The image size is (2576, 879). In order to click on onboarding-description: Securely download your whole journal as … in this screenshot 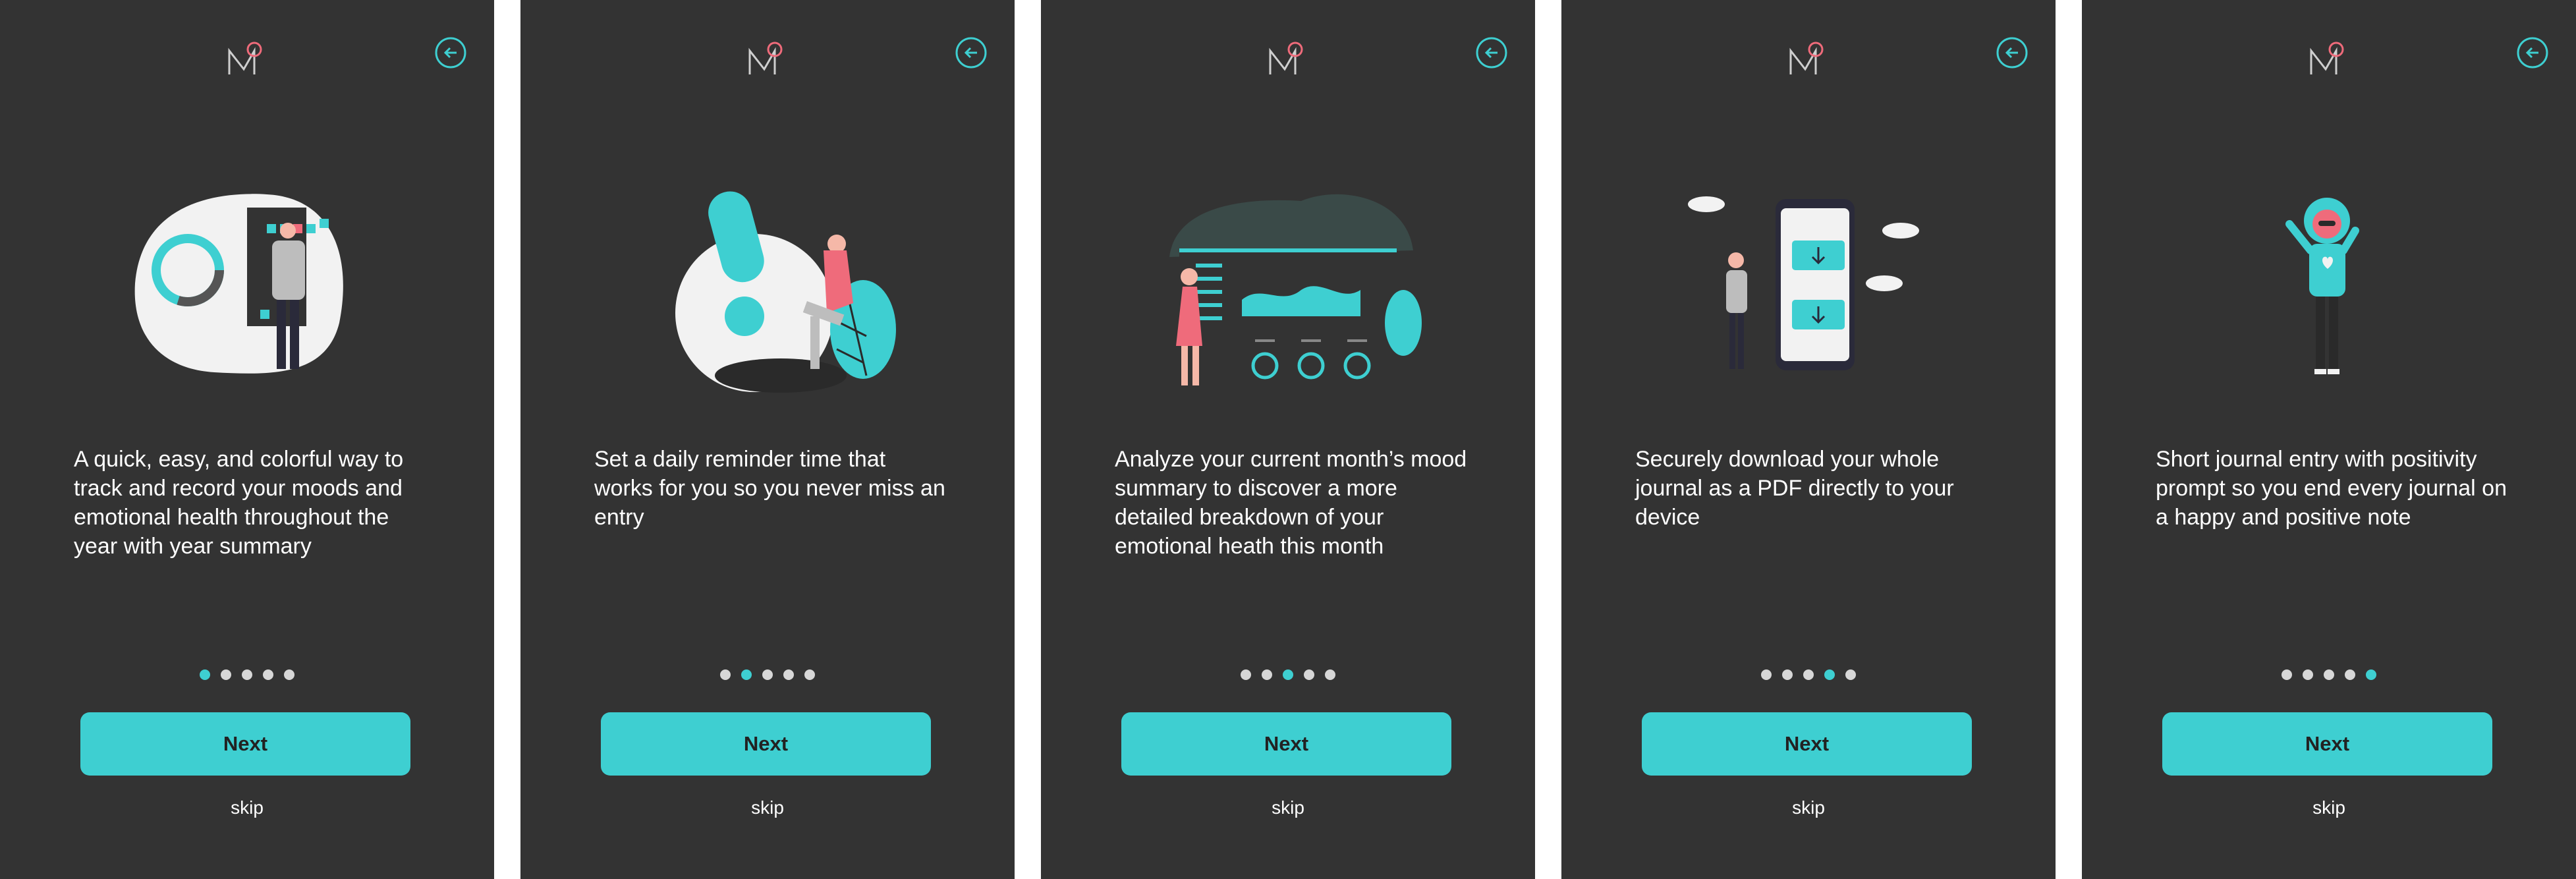, I will do `click(1794, 488)`.